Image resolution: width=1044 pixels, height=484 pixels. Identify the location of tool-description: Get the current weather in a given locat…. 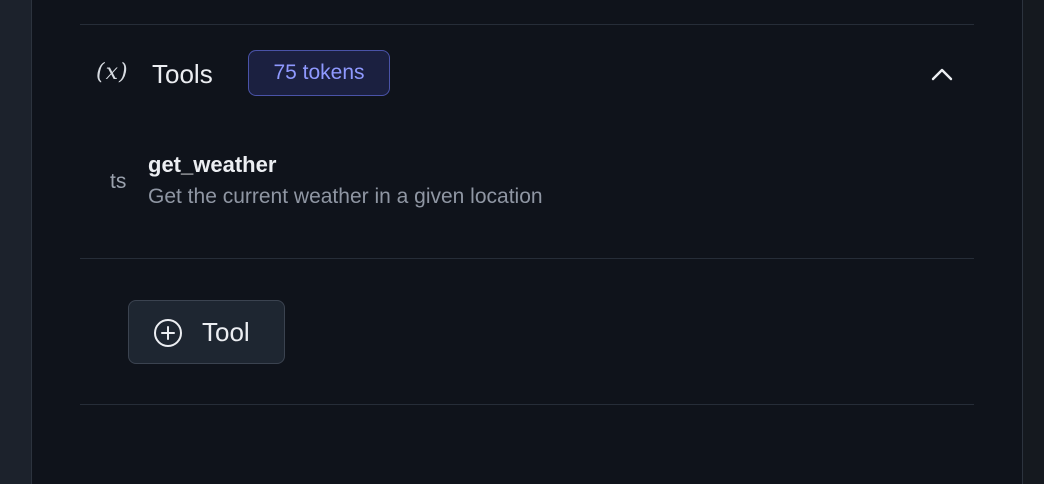
(345, 196).